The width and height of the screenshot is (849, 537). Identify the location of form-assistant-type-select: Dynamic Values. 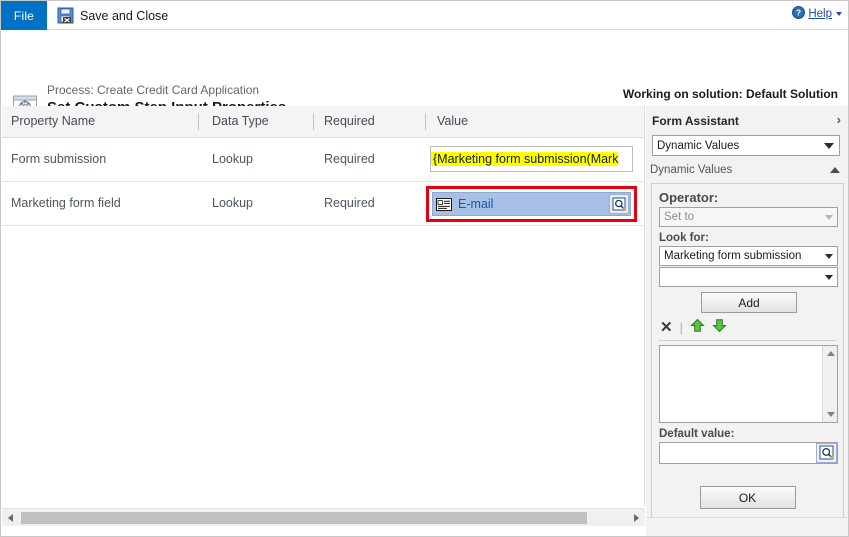
(746, 145).